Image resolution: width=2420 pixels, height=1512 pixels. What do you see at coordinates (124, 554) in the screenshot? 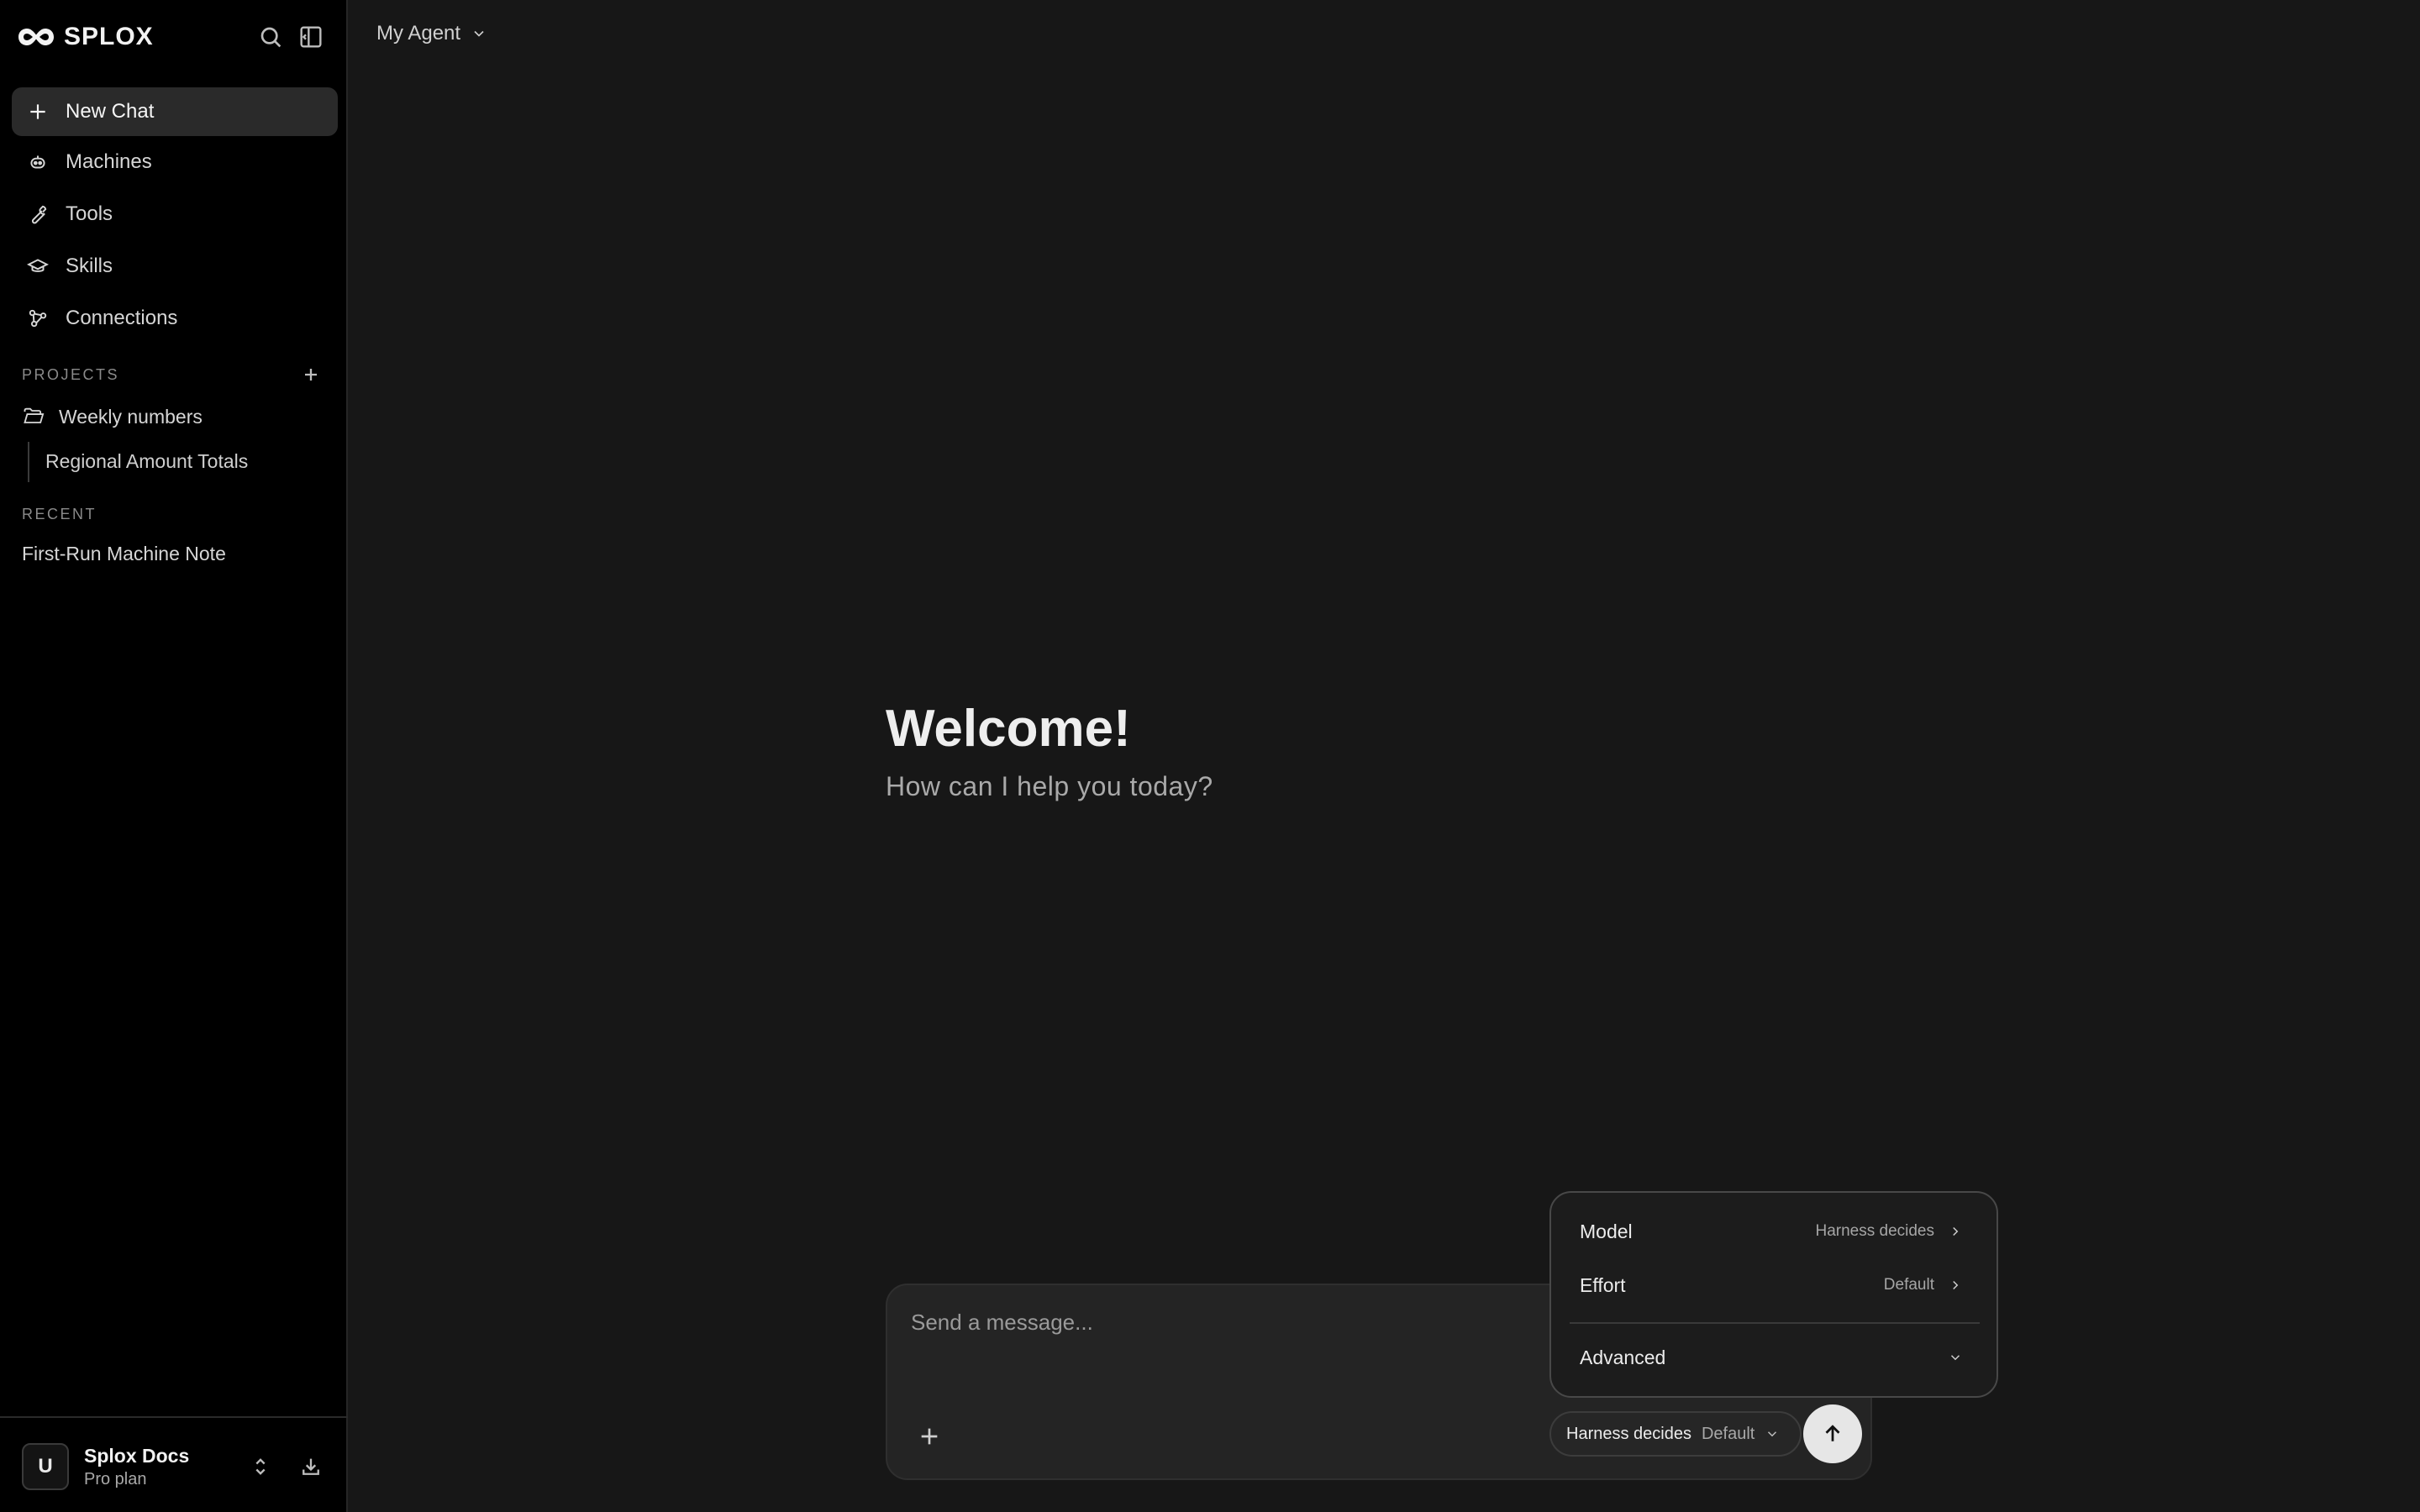
I see `recent-chat-item: First-Run Machine Note` at bounding box center [124, 554].